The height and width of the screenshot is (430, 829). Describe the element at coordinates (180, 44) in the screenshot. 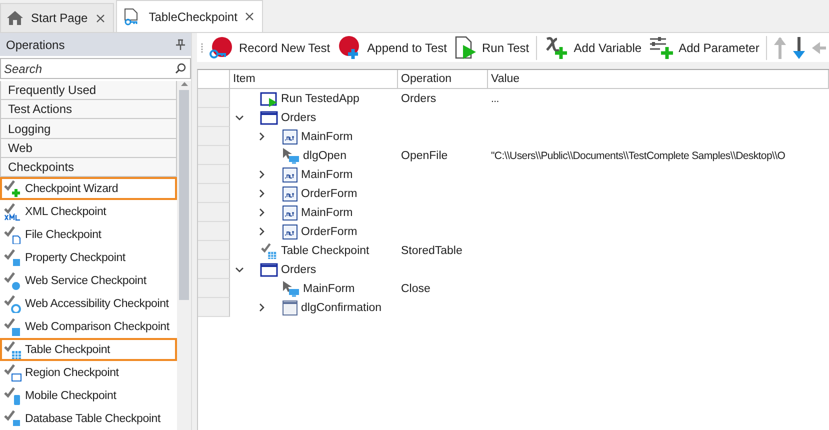

I see `pin-icon` at that location.